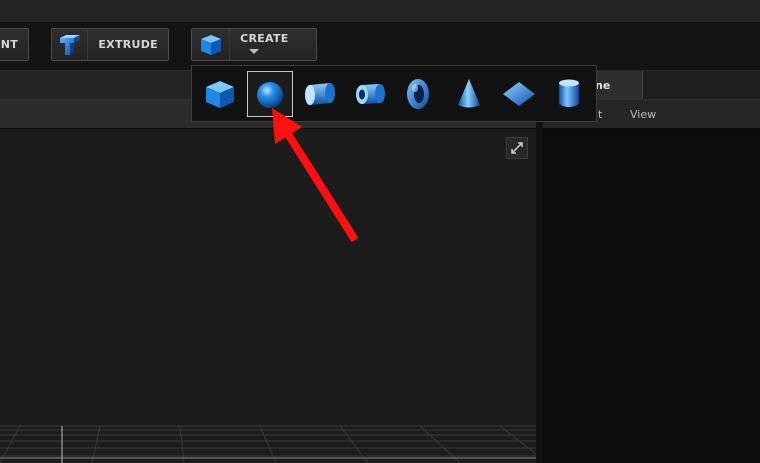  I want to click on cylinder-shape-icon, so click(320, 94).